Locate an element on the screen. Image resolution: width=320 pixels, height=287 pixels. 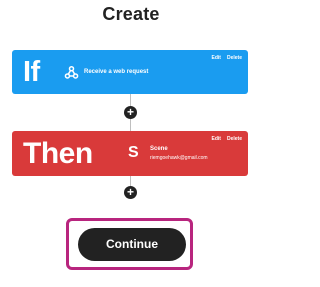
continue-button: Continue is located at coordinates (132, 244).